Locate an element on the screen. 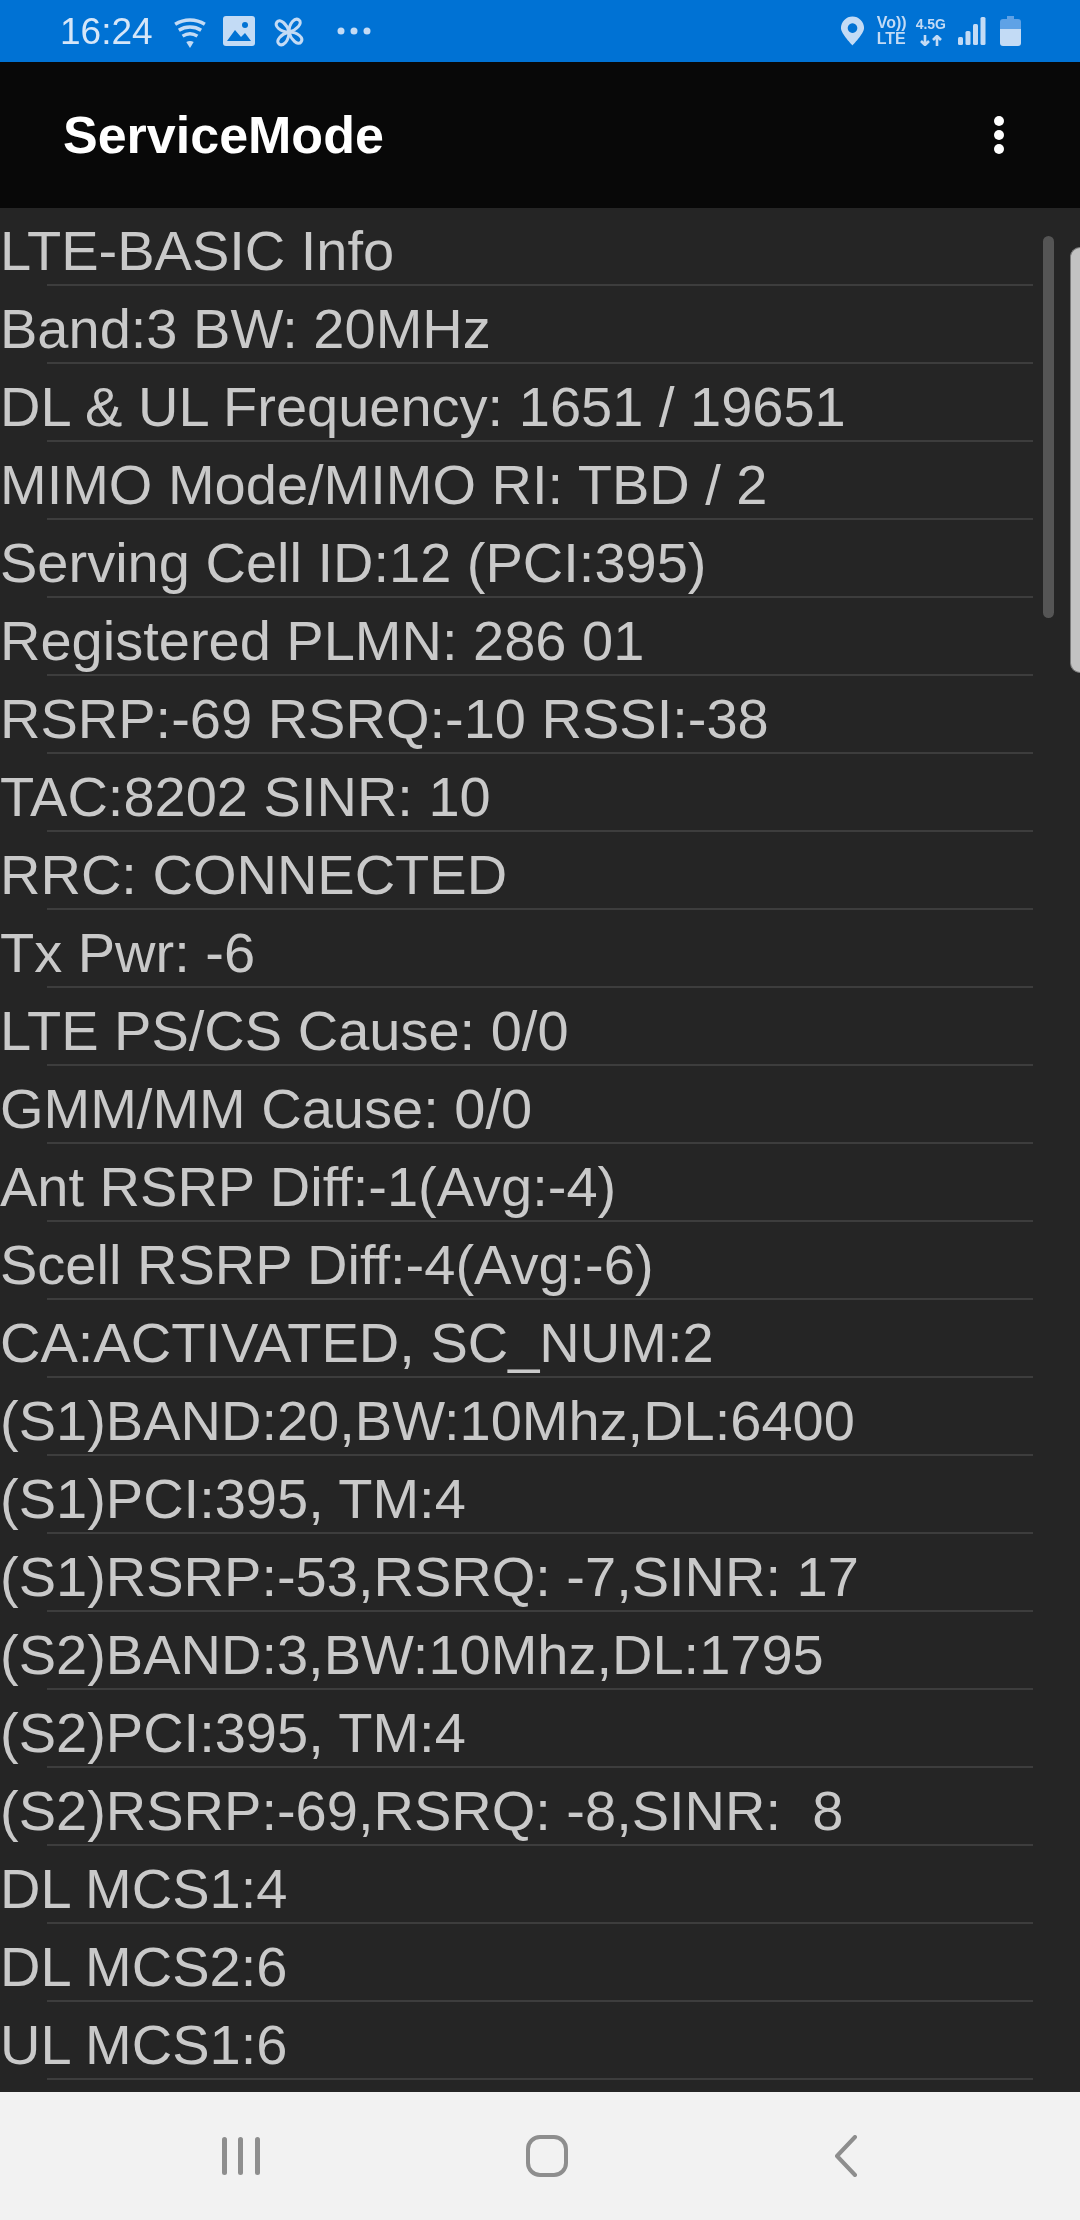 The width and height of the screenshot is (1080, 2220). info-line: GMM/MM Cause: 0/0 is located at coordinates (266, 1109).